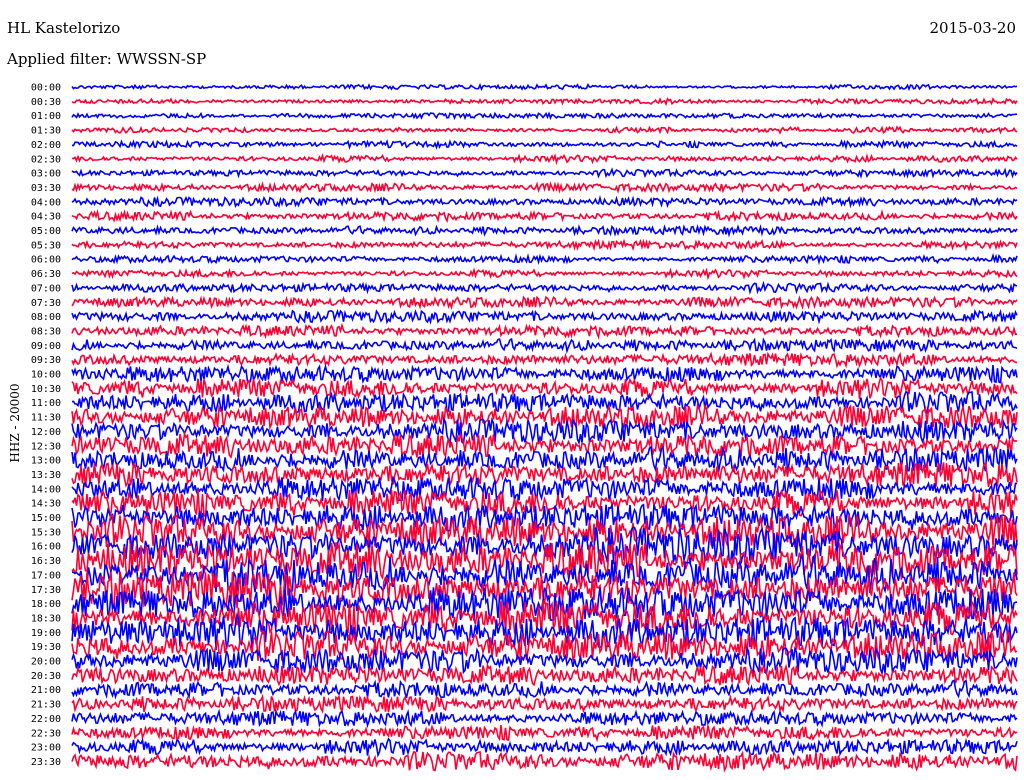 This screenshot has width=1024, height=780. What do you see at coordinates (46, 604) in the screenshot?
I see `time-tick-label: 18:00` at bounding box center [46, 604].